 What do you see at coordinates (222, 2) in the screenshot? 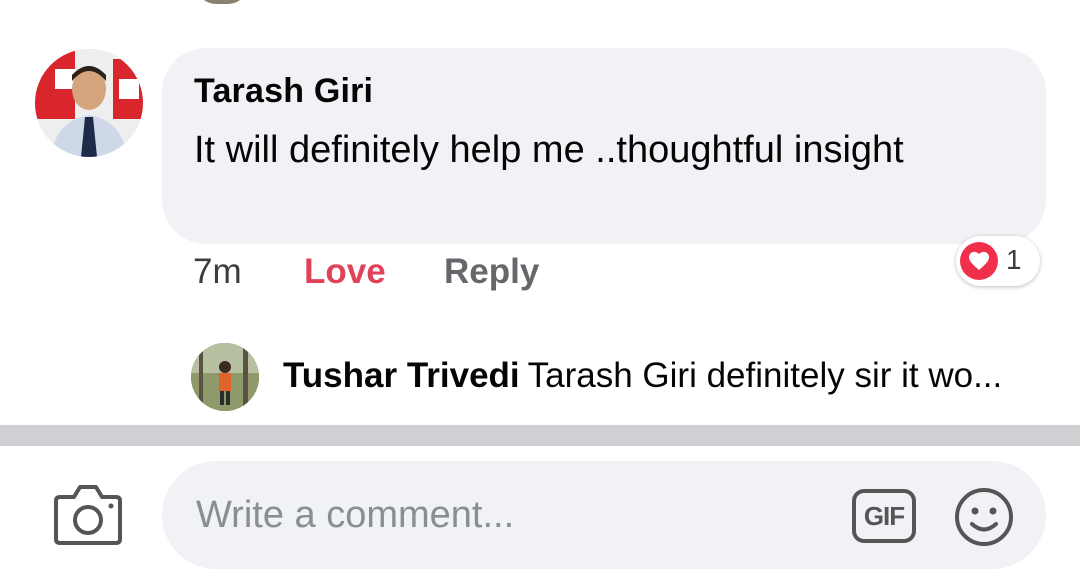
I see `previous-avatar-fragment` at bounding box center [222, 2].